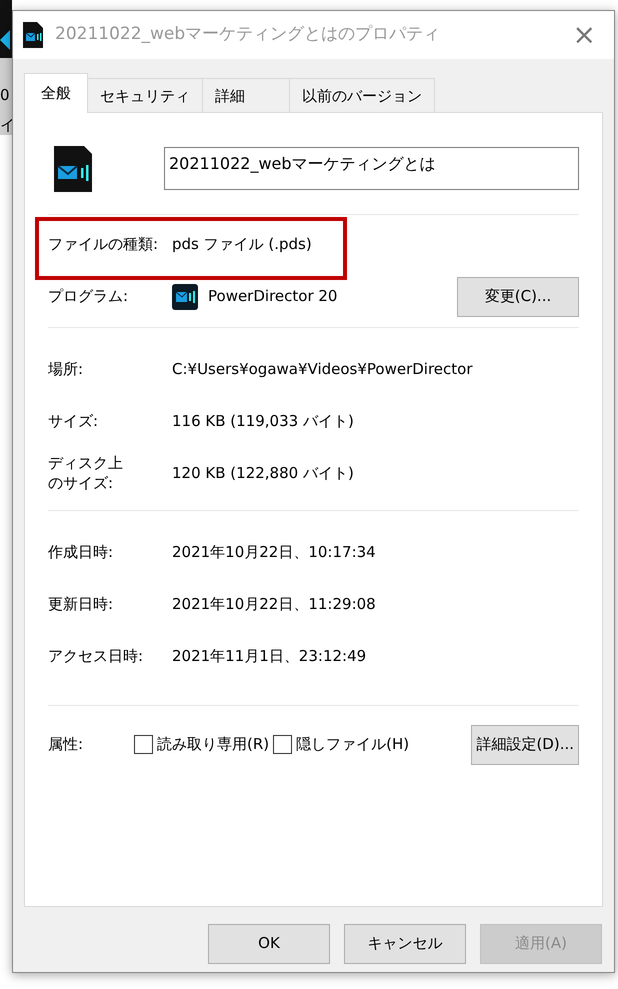  Describe the element at coordinates (96, 656) in the screenshot. I see `property-label: アクセス日時:` at that location.